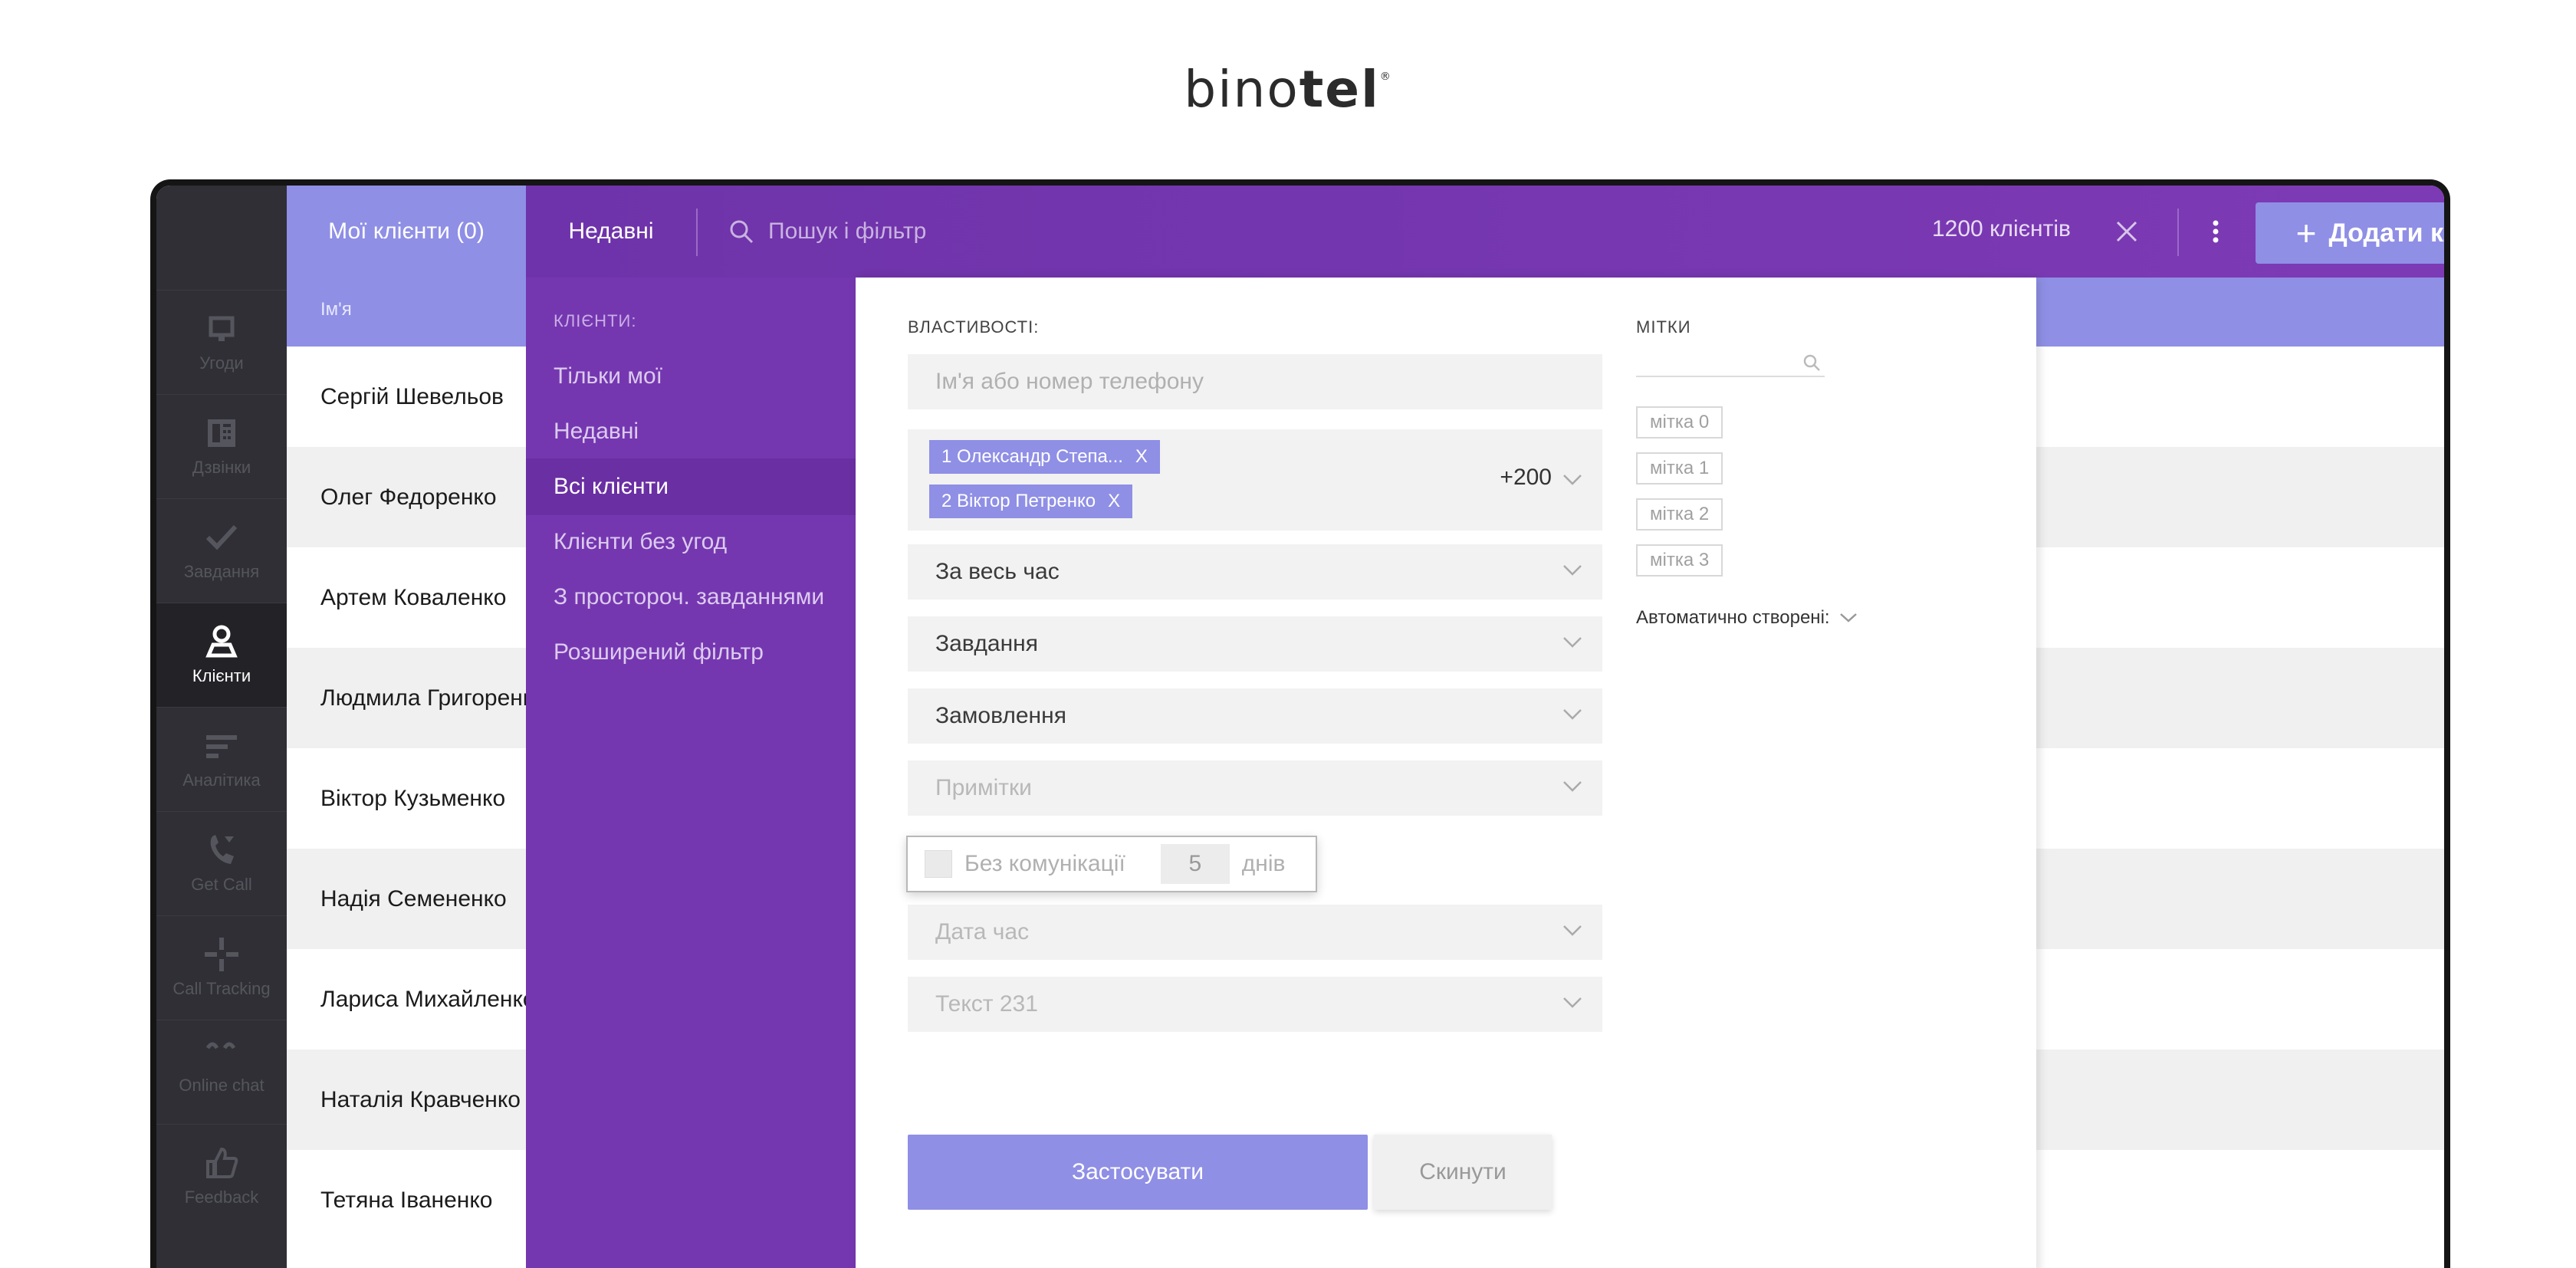  What do you see at coordinates (1044, 457) in the screenshot?
I see `client-chip: 1 Олександр Степа... X` at bounding box center [1044, 457].